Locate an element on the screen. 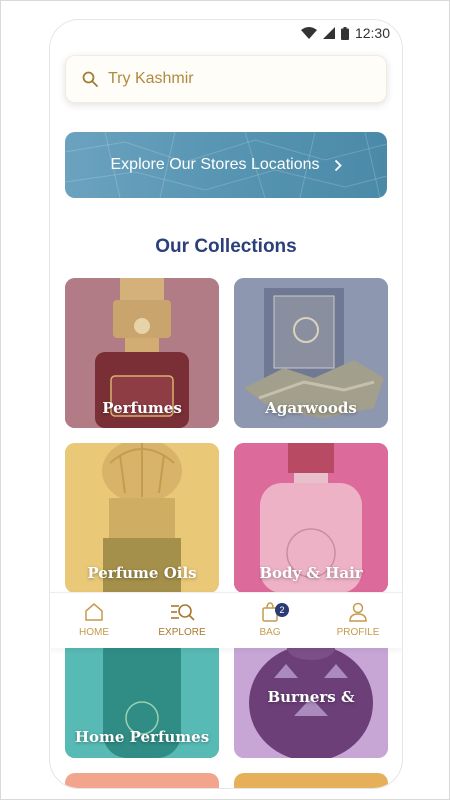  collection-tile-perfumes: Perfumes is located at coordinates (142, 353).